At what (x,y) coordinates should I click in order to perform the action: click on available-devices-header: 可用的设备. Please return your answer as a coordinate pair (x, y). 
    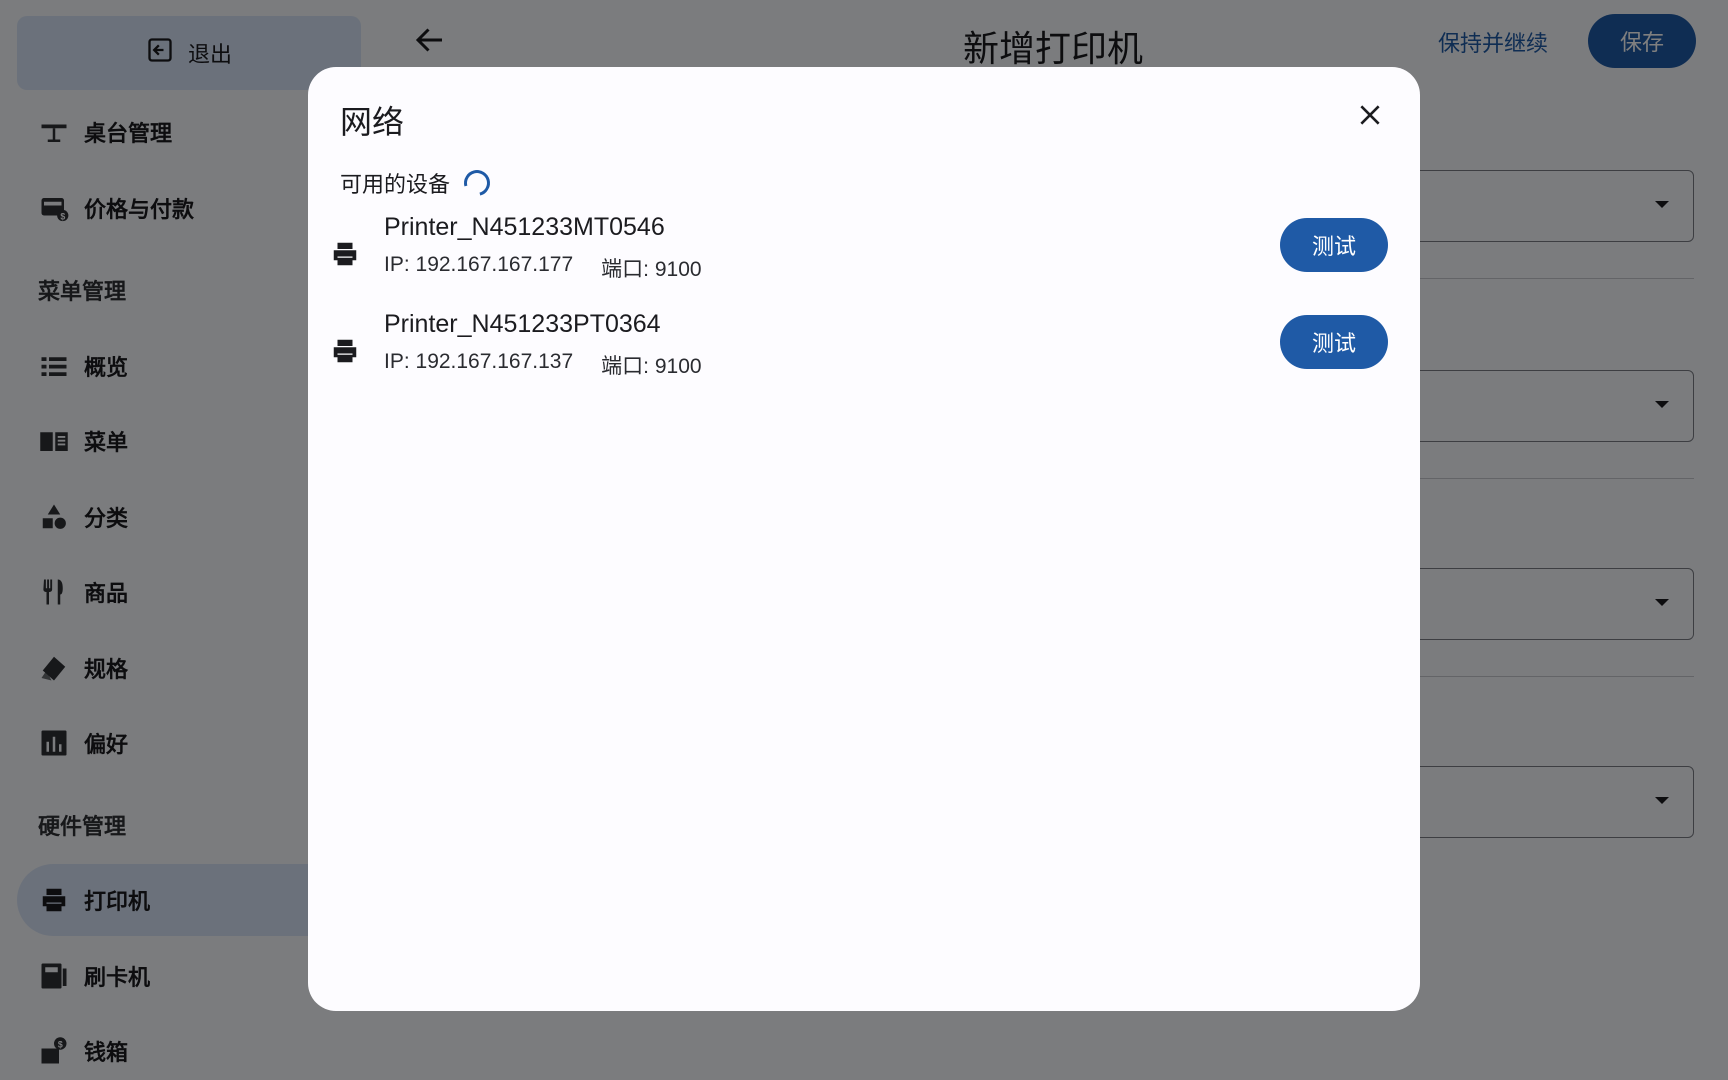
    Looking at the image, I should click on (417, 183).